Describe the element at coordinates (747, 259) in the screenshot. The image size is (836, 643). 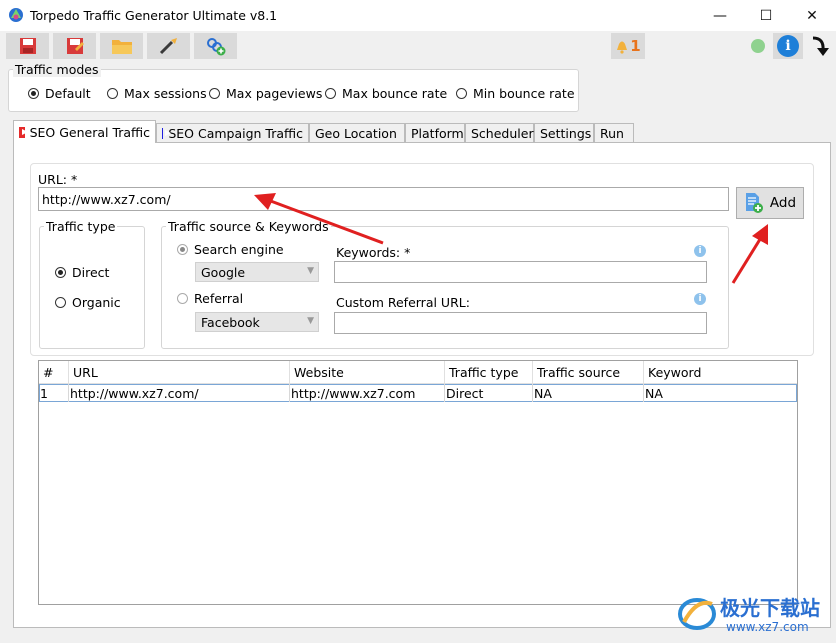
I see `annotation-arrow-add` at that location.